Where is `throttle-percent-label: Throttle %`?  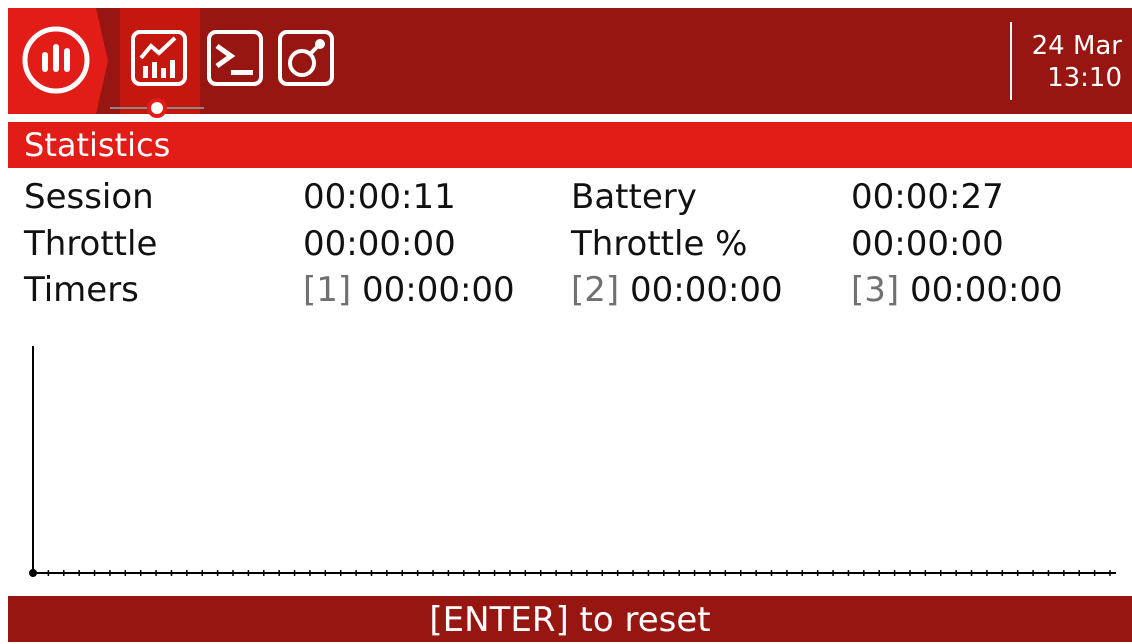
throttle-percent-label: Throttle % is located at coordinates (659, 244).